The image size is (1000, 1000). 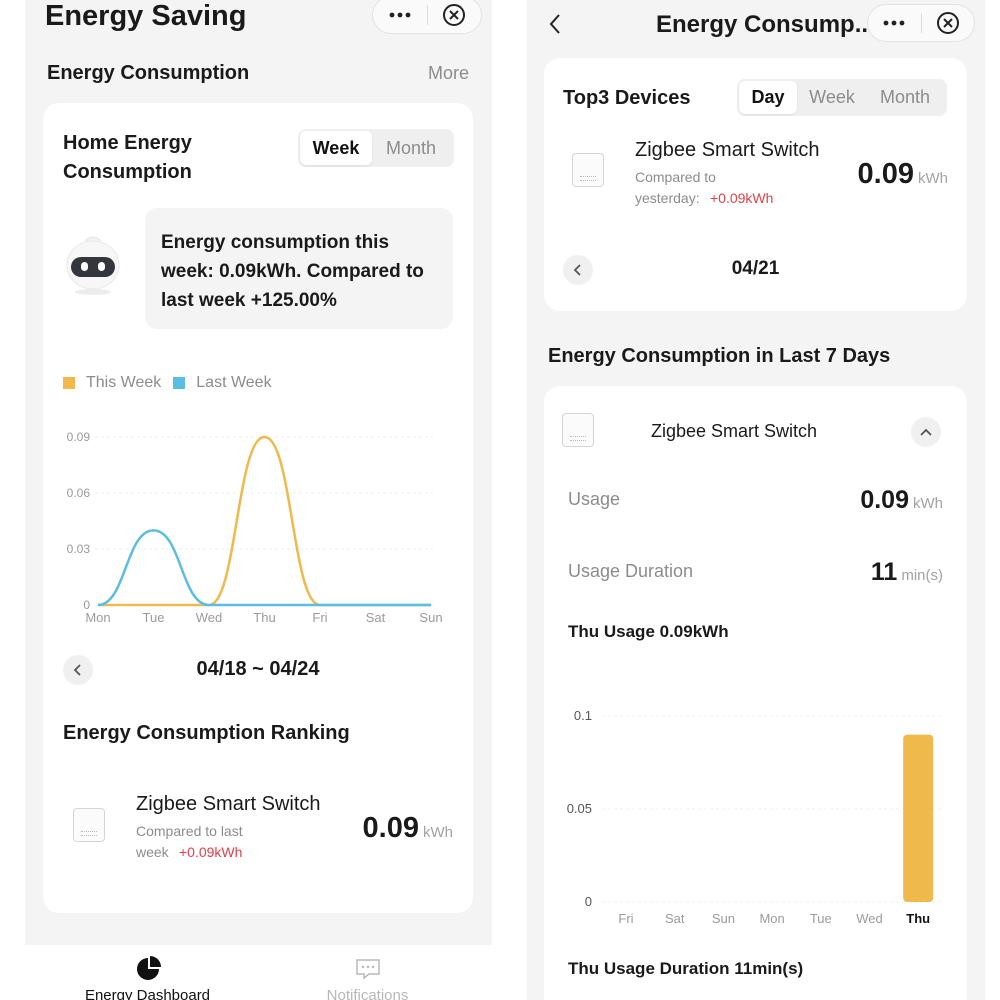 I want to click on bottom-nav: Energy Dashboard Notifications, so click(x=258, y=972).